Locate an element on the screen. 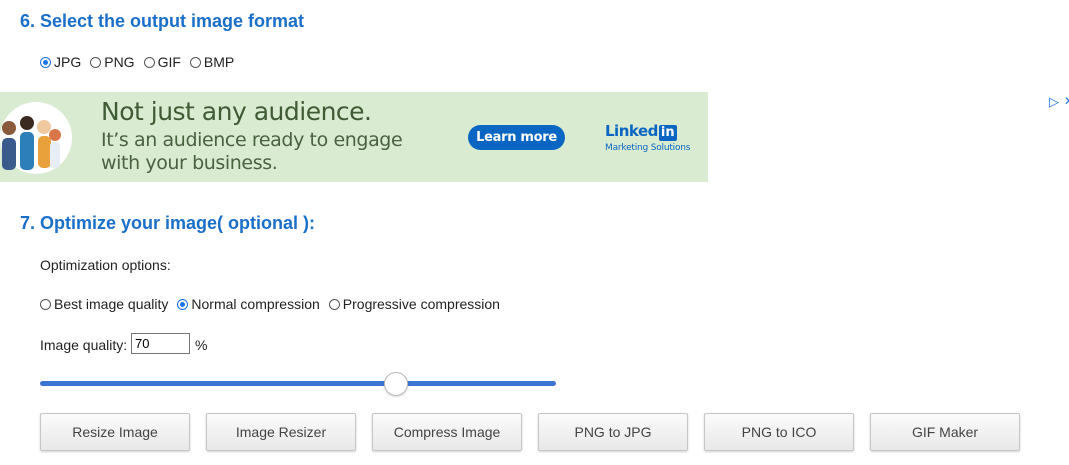  radio-label: Progressive compression is located at coordinates (421, 304).